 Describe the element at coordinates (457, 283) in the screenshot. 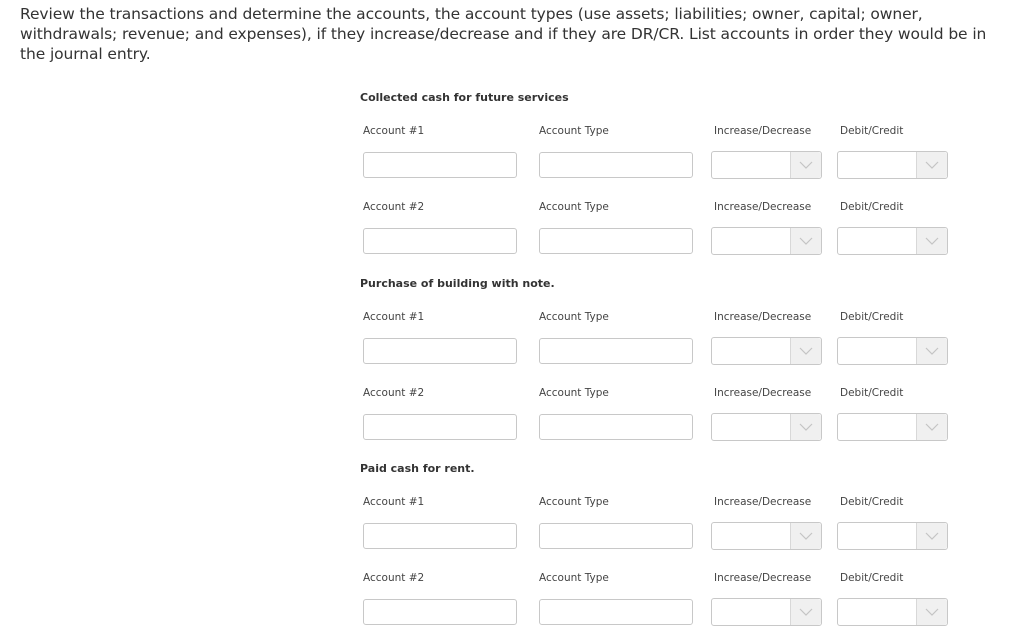

I see `transaction-title: Purchase of building with note.` at that location.